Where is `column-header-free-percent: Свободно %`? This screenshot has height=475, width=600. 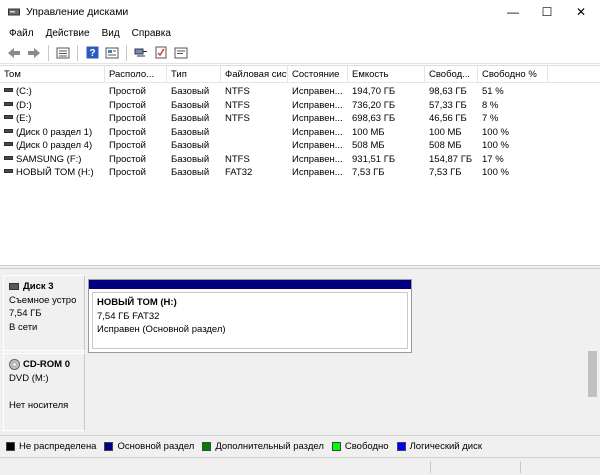 column-header-free-percent: Свободно % is located at coordinates (513, 74).